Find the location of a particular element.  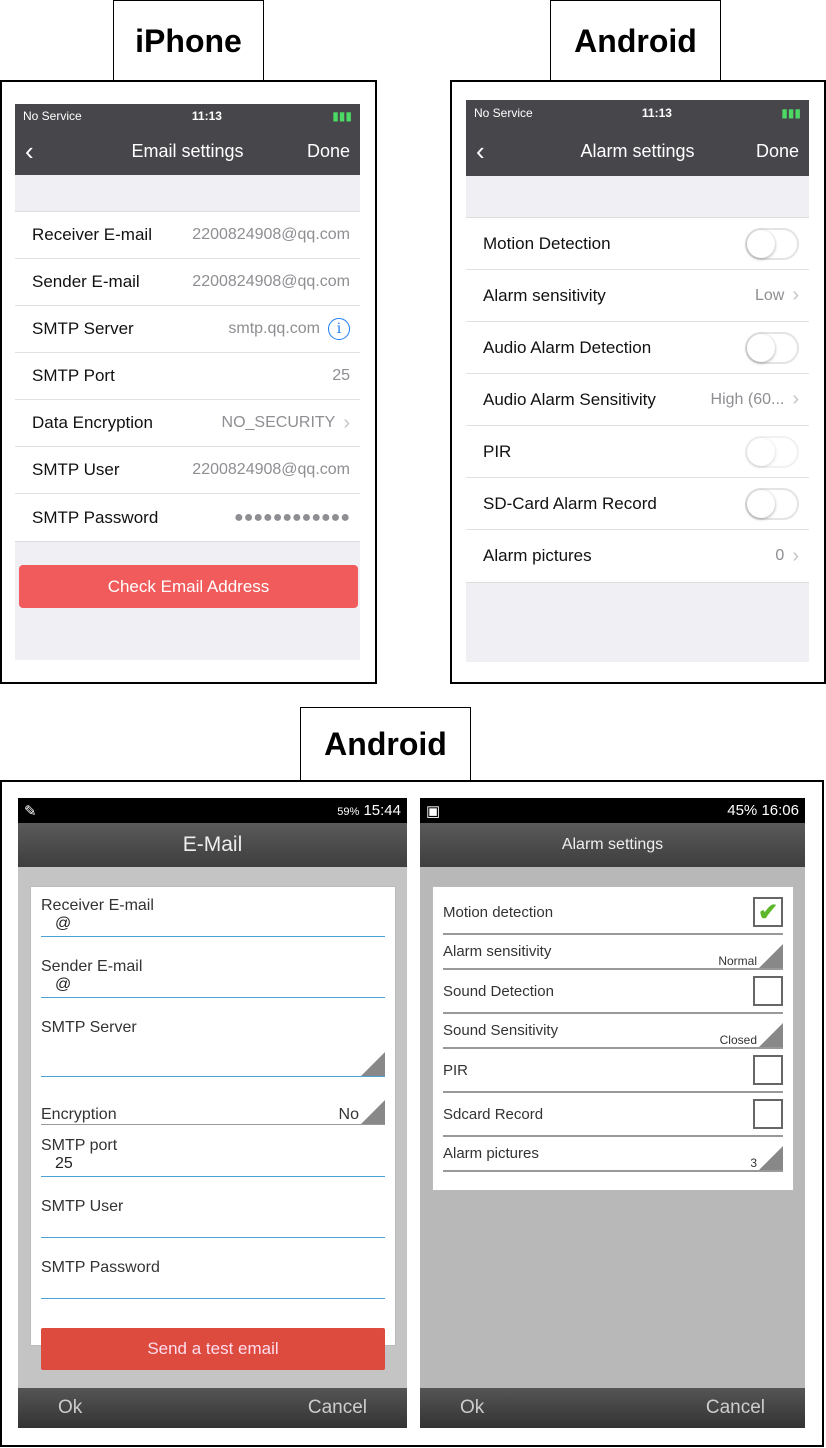

form-field: SMTP User is located at coordinates (213, 1228).